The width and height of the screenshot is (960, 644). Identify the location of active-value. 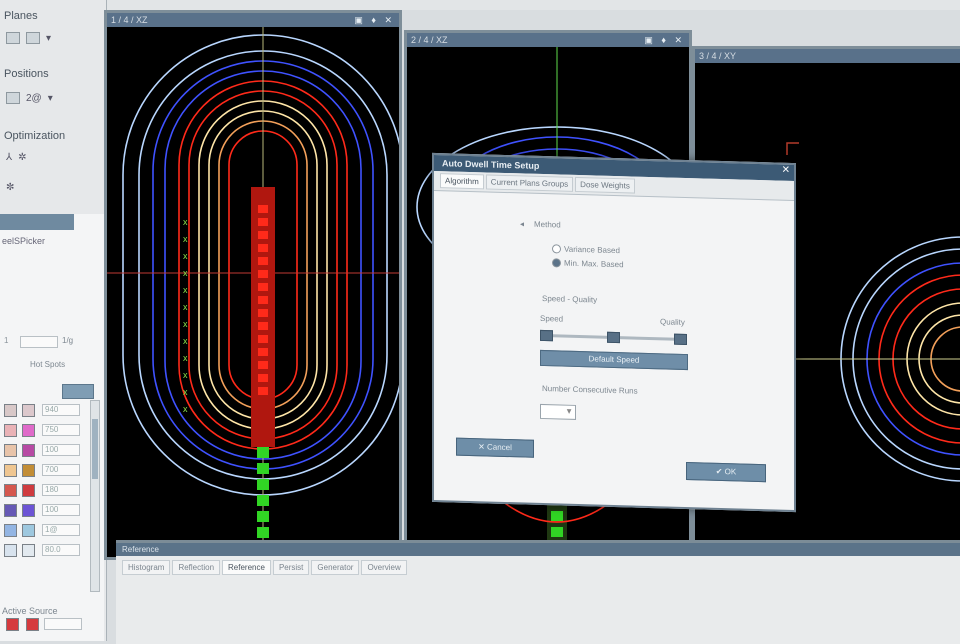
(63, 624).